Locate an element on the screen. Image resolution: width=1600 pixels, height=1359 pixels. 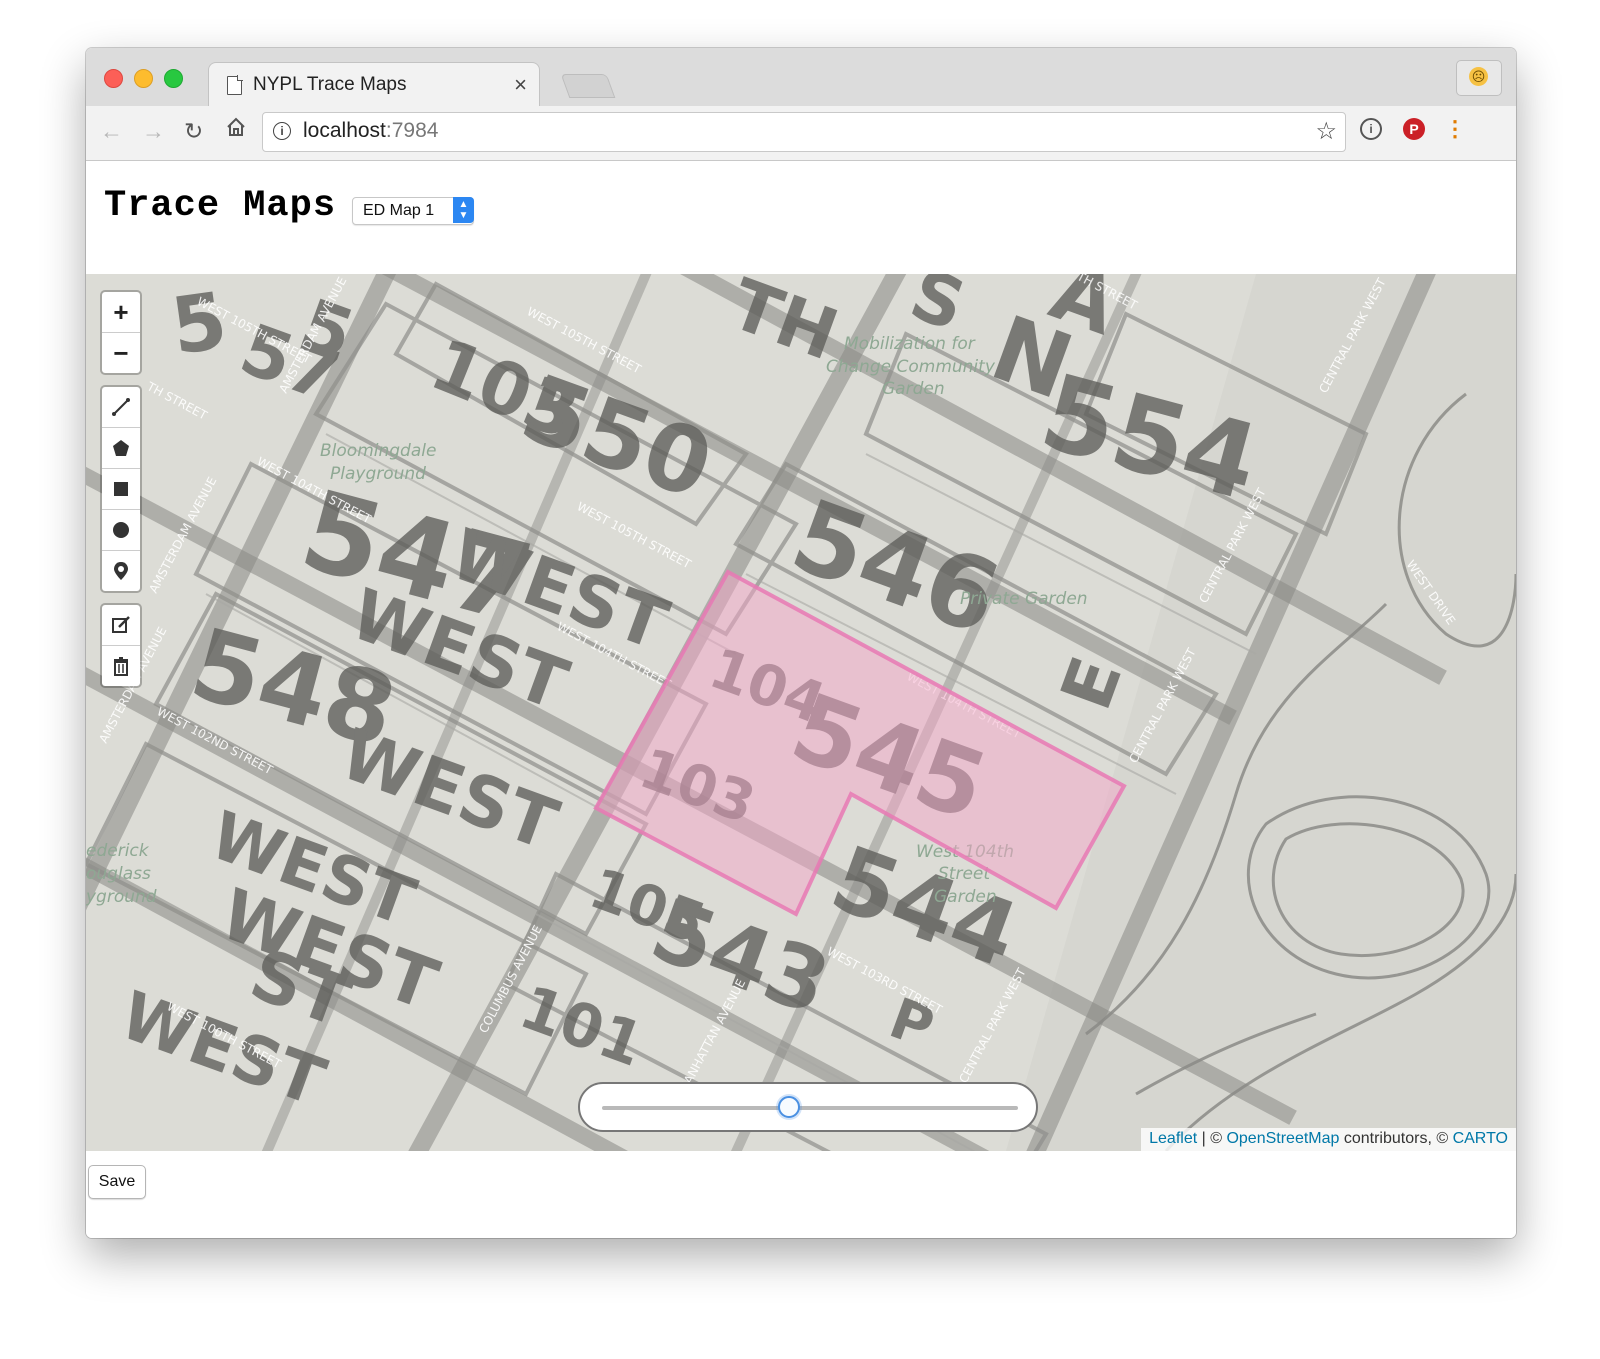
rectangle-icon is located at coordinates (121, 489).